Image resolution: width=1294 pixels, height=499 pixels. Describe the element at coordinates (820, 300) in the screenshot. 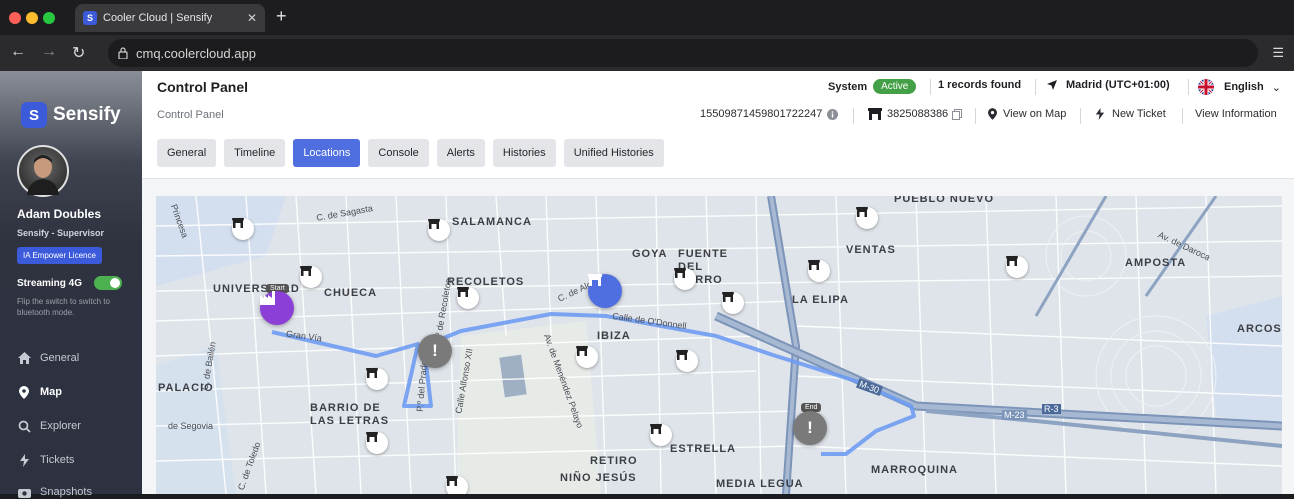

I see `district-label: LA ELIPA` at that location.